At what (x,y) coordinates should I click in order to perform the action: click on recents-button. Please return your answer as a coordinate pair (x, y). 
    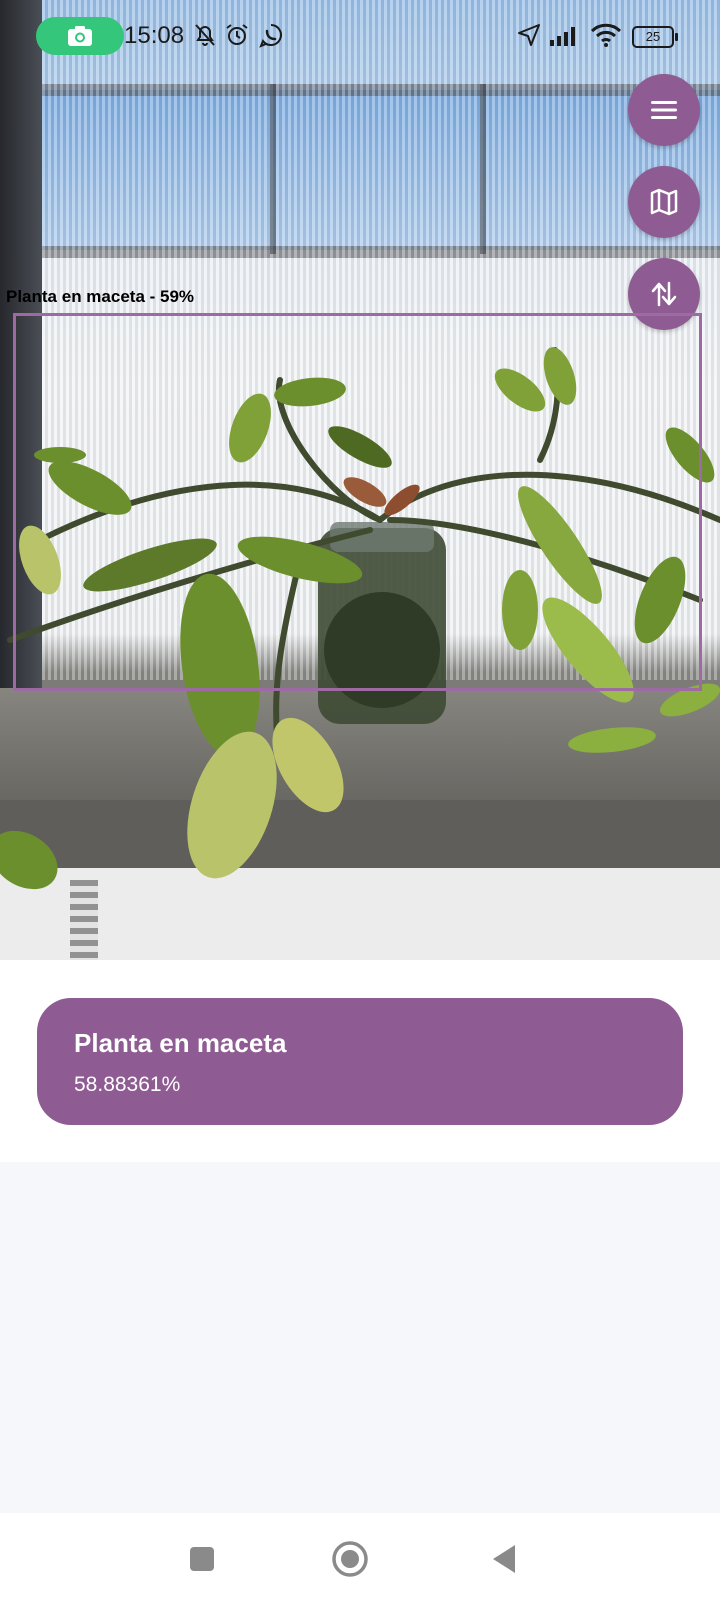
    Looking at the image, I should click on (202, 1559).